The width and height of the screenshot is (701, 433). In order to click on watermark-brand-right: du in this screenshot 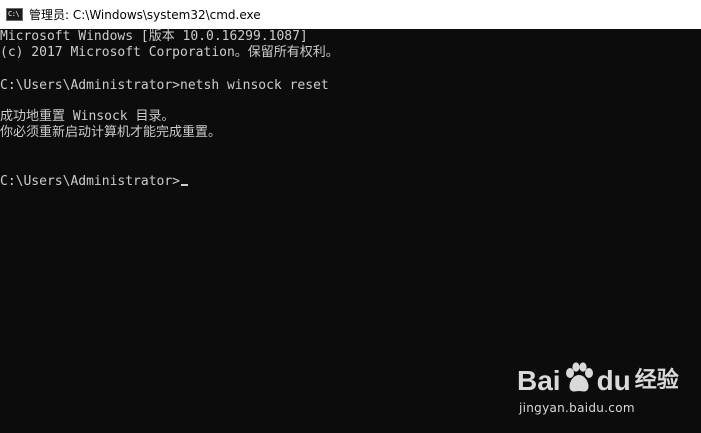, I will do `click(613, 380)`.